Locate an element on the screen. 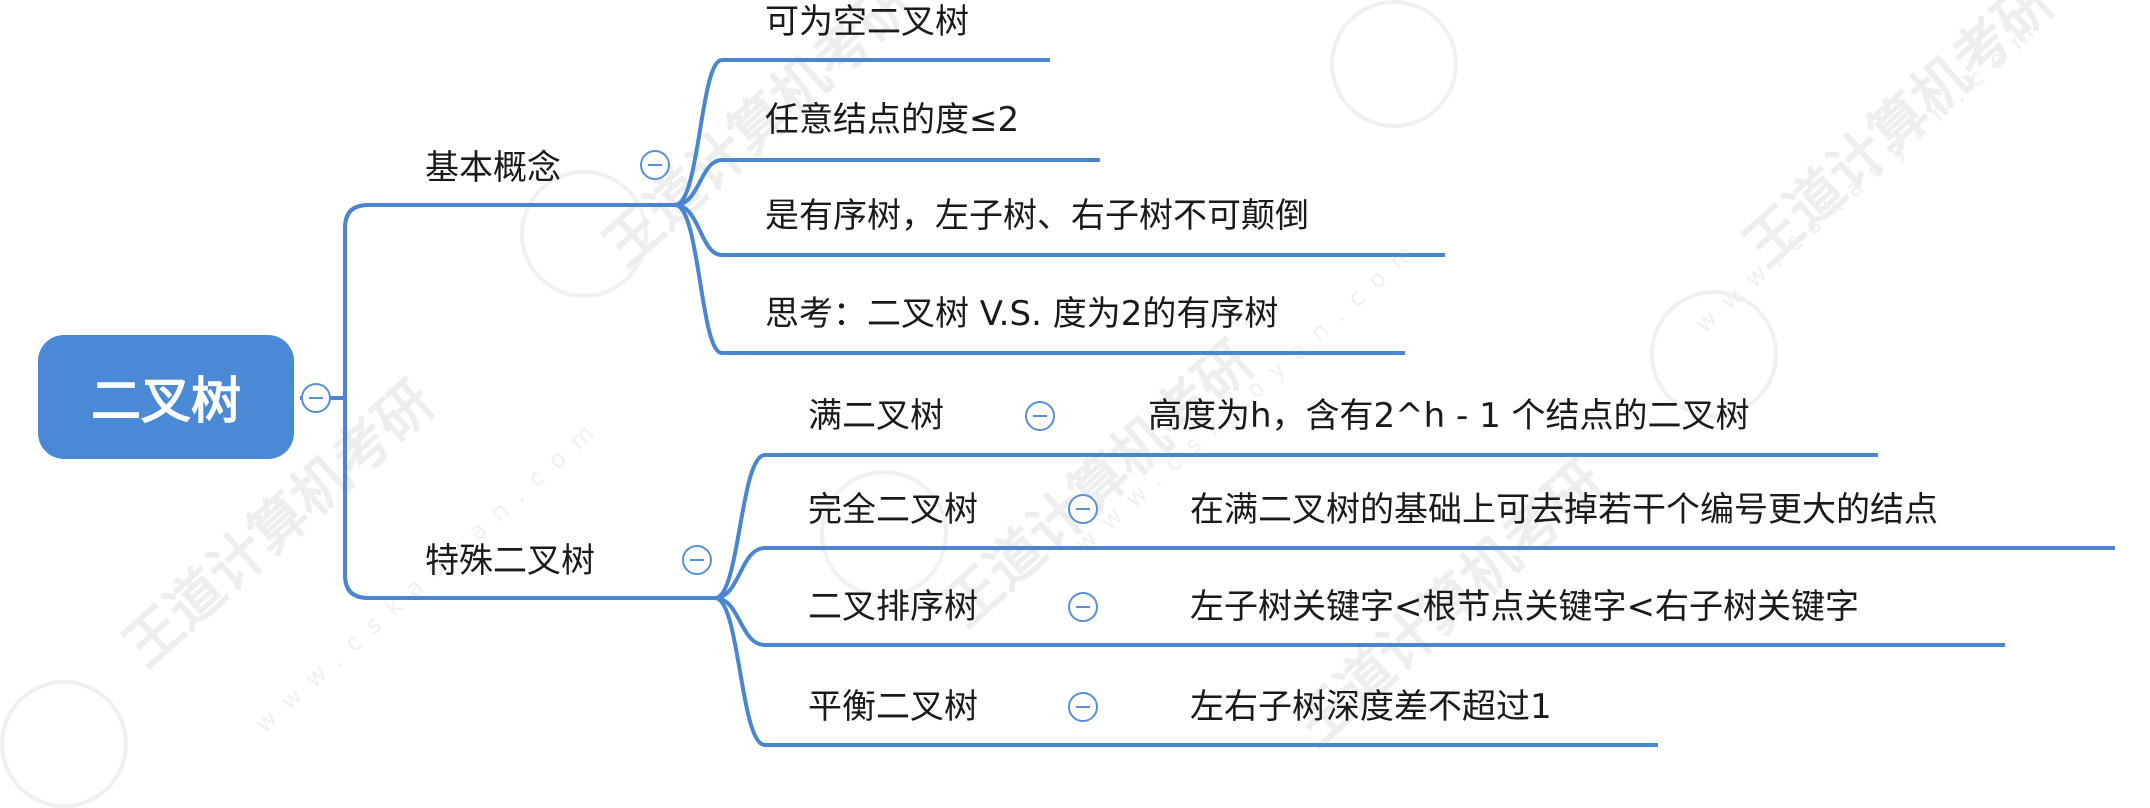 The height and width of the screenshot is (808, 2150). branch-special-label: 特殊二叉树 is located at coordinates (510, 561).